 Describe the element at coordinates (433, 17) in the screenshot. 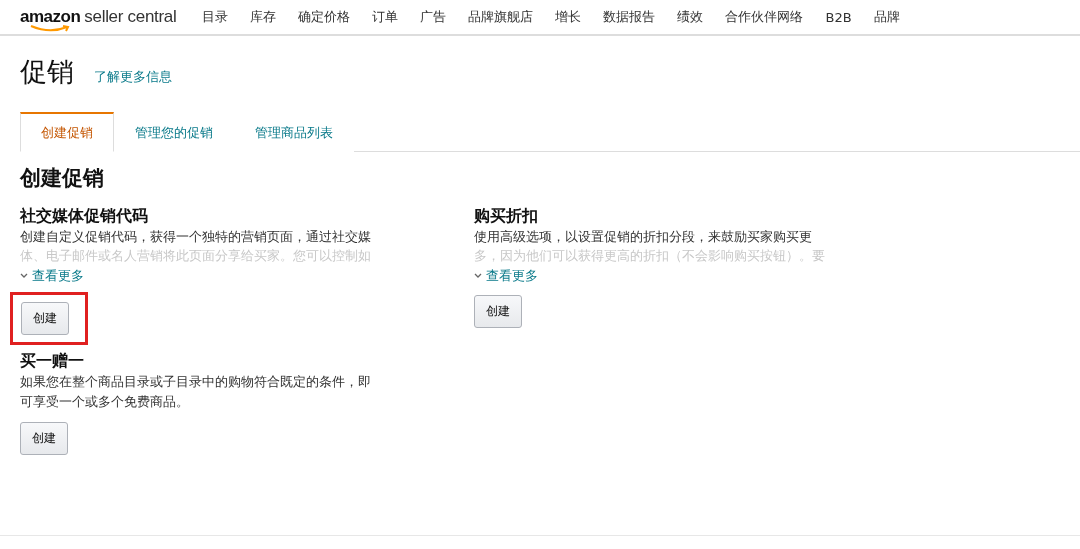

I see `nav-link: 广告` at that location.